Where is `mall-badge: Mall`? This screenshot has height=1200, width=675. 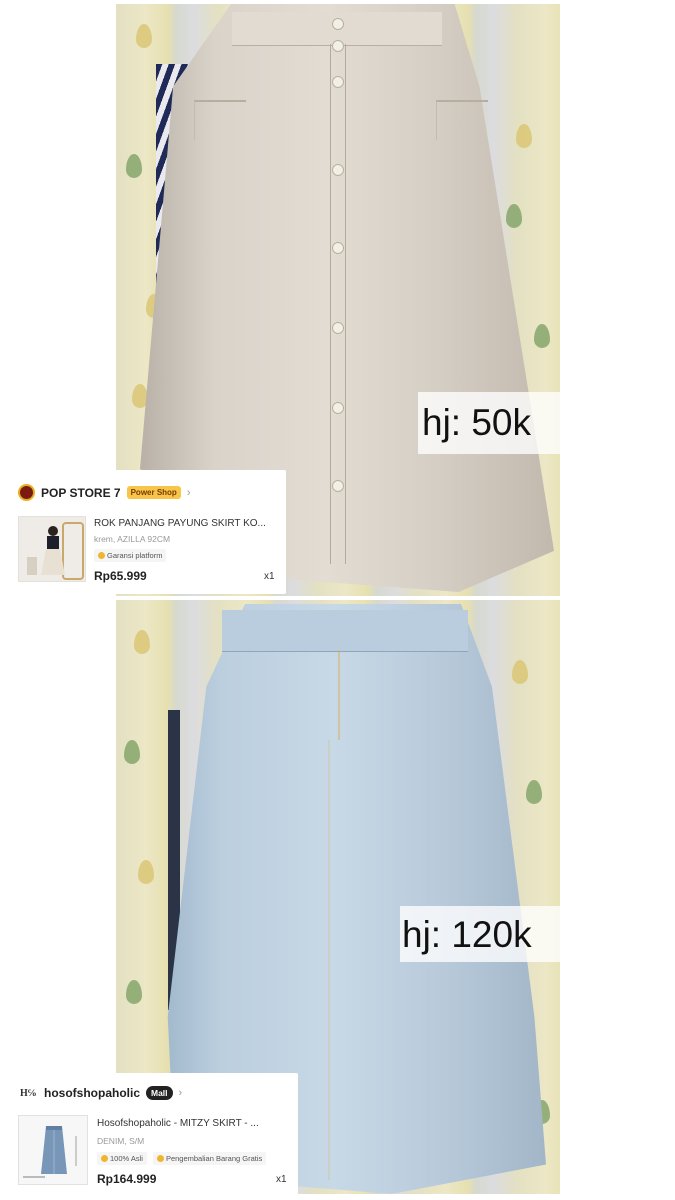
mall-badge: Mall is located at coordinates (159, 1093).